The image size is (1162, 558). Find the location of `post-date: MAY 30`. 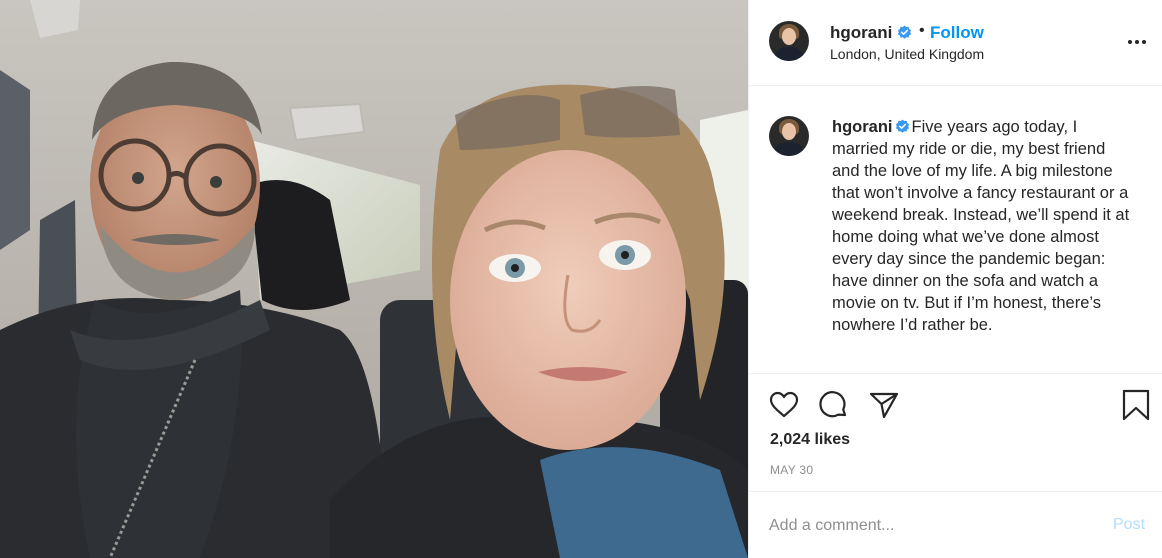

post-date: MAY 30 is located at coordinates (791, 470).